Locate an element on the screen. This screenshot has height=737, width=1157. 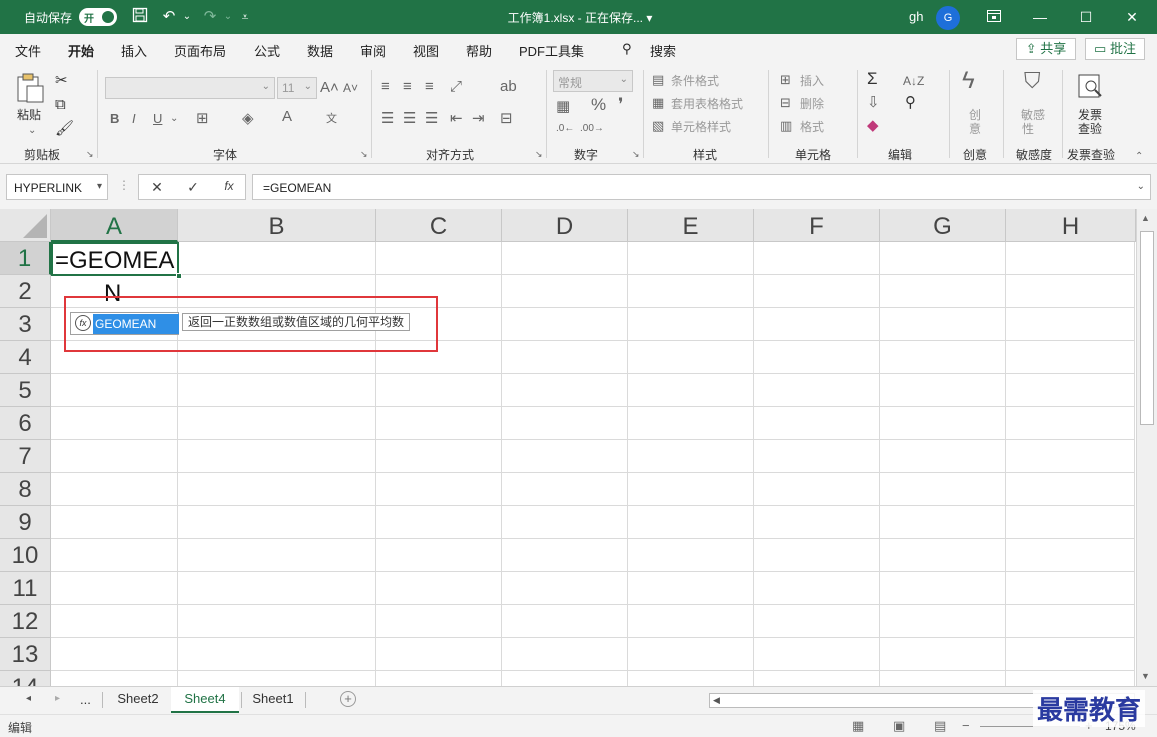
formula-input: =GEOMEAN ⌄ is located at coordinates (701, 187).